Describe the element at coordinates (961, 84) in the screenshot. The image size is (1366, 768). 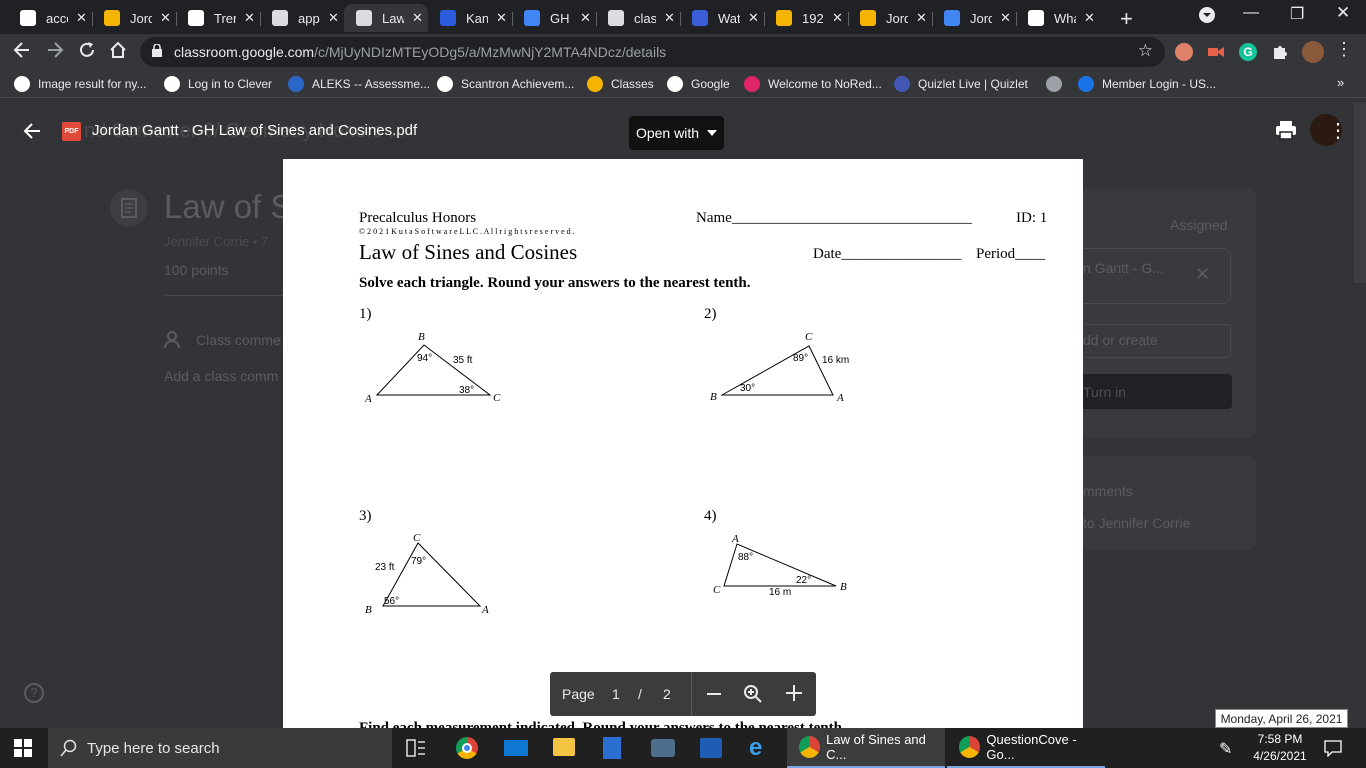
I see `bookmark-item: Quizlet Live | Quizlet` at that location.